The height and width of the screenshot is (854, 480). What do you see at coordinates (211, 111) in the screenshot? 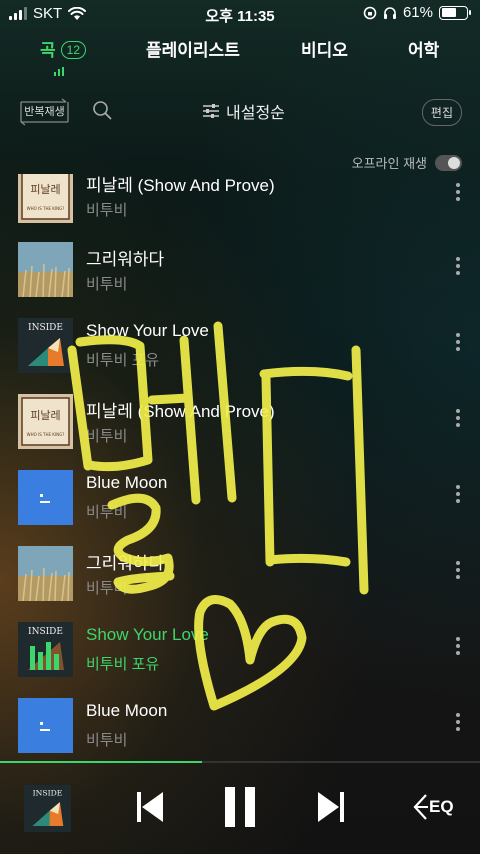
I see `sort-sliders-icon` at bounding box center [211, 111].